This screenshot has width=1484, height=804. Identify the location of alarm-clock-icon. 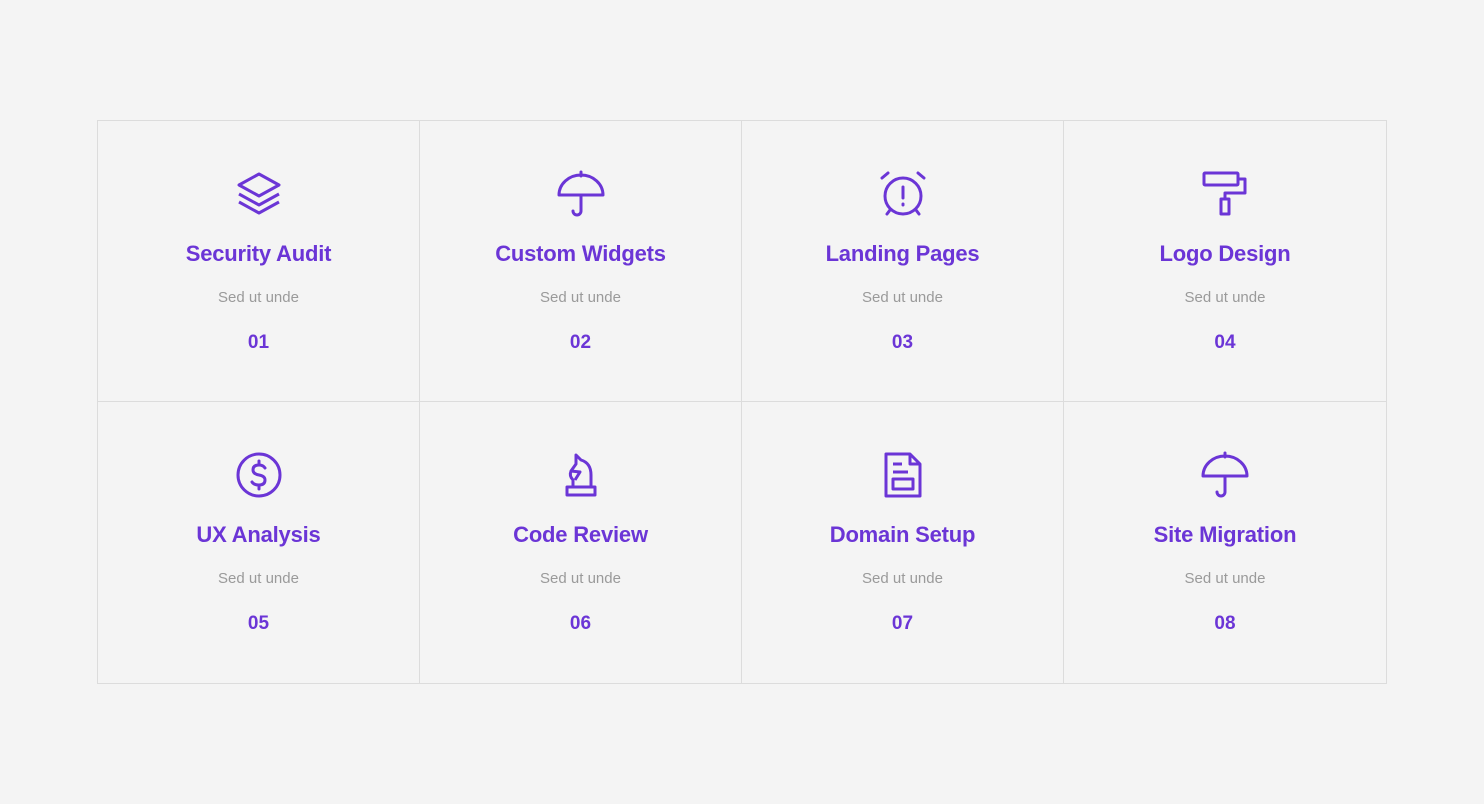
(903, 194).